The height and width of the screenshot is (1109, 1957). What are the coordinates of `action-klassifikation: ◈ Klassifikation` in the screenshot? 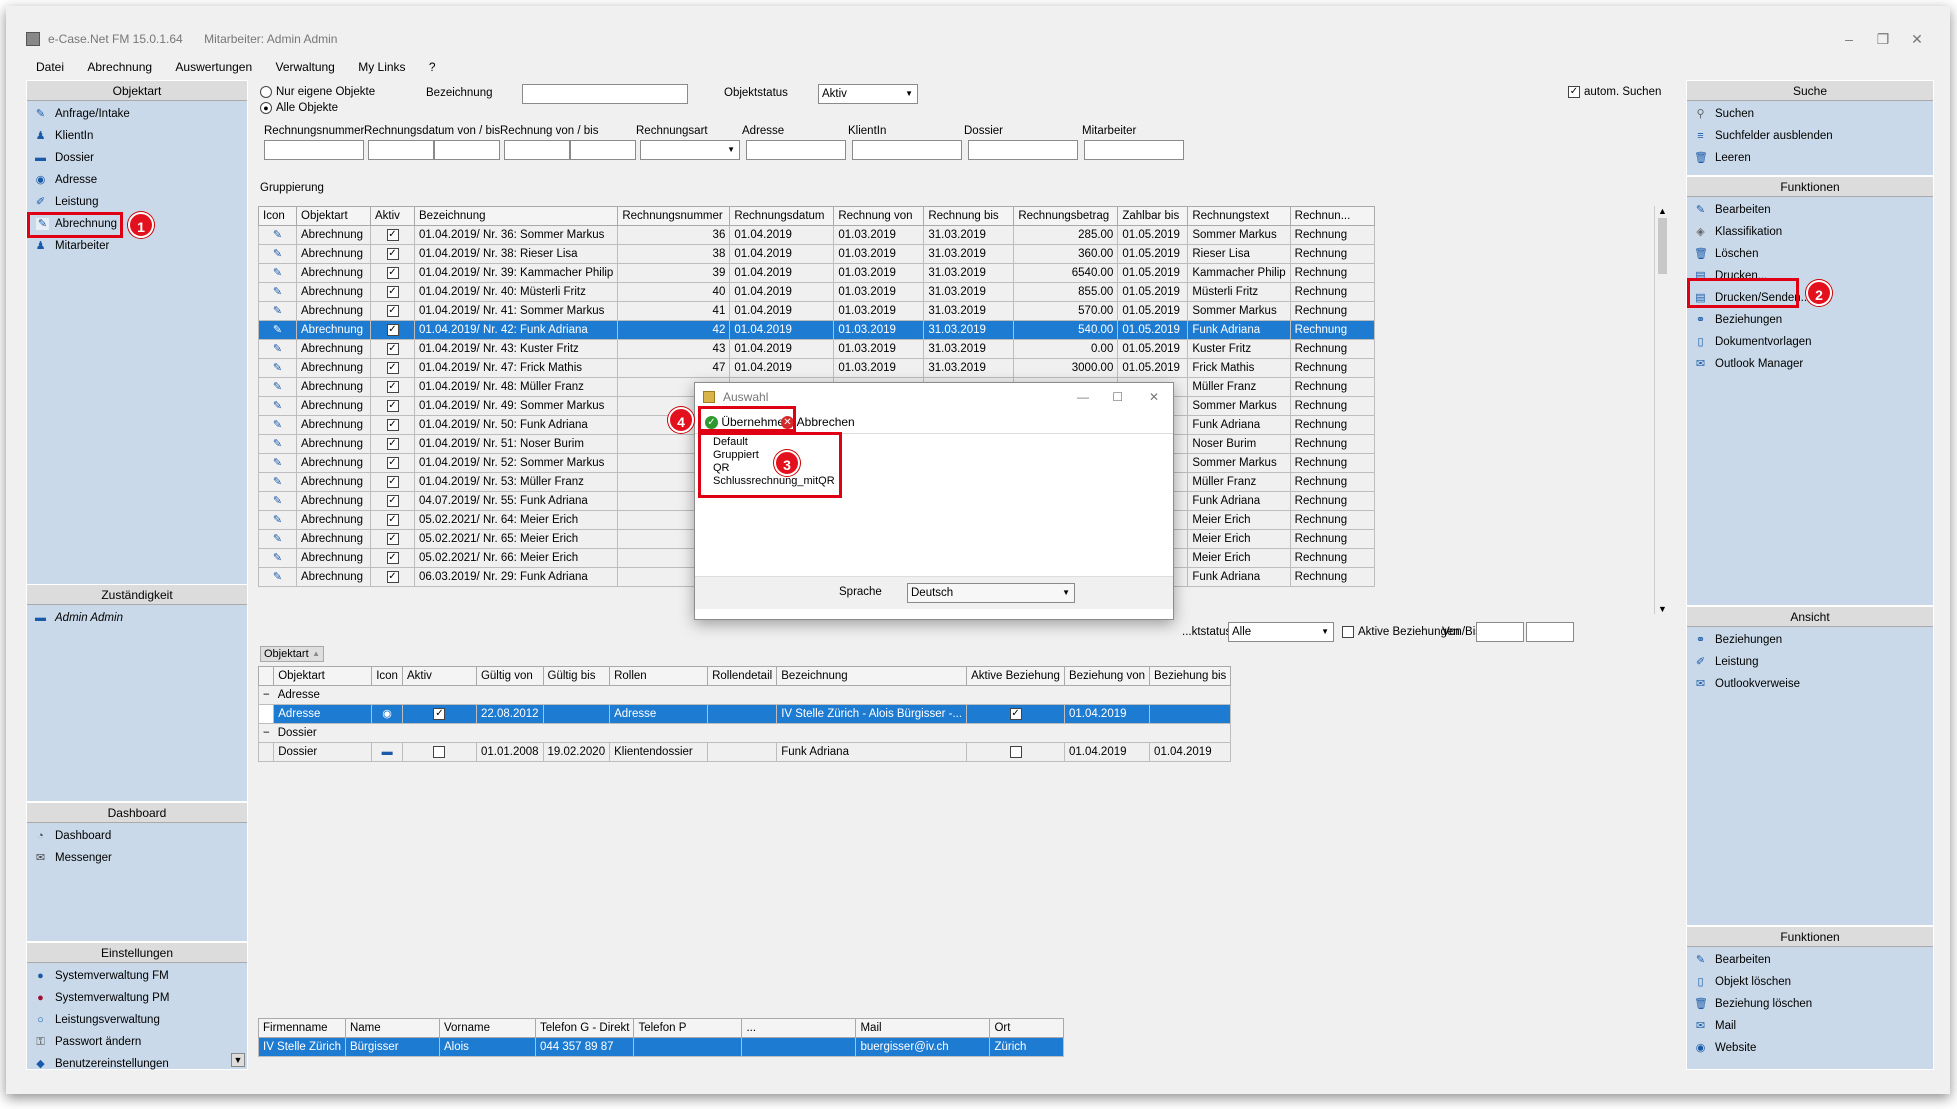 It's located at (1810, 232).